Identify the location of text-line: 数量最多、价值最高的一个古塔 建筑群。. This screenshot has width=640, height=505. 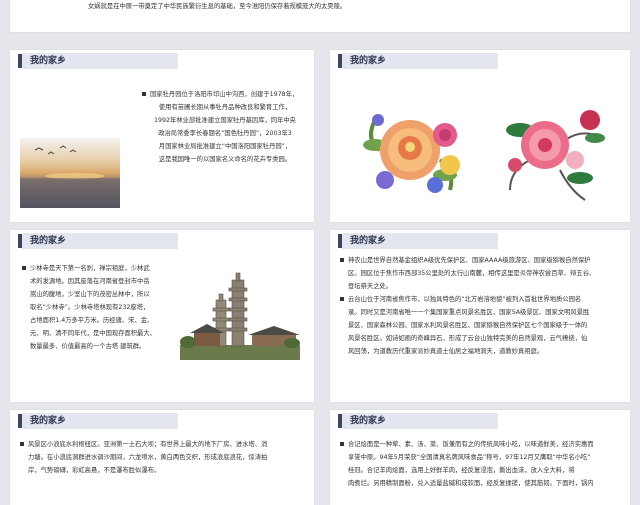
(88, 346).